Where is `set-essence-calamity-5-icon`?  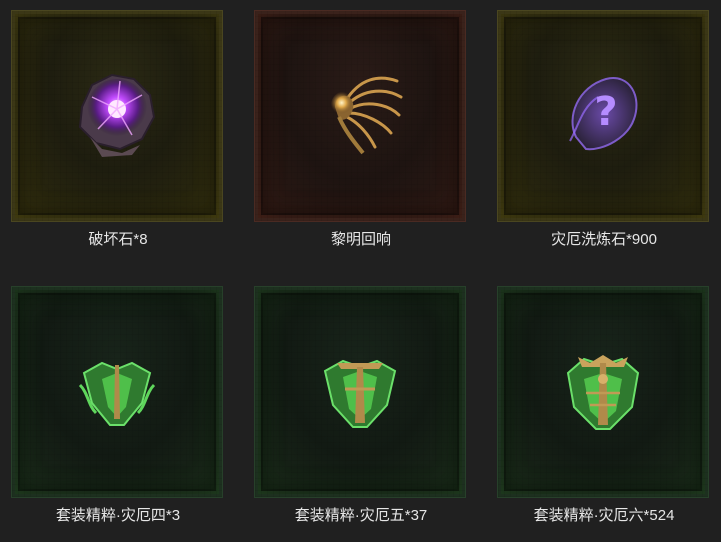 set-essence-calamity-5-icon is located at coordinates (360, 393).